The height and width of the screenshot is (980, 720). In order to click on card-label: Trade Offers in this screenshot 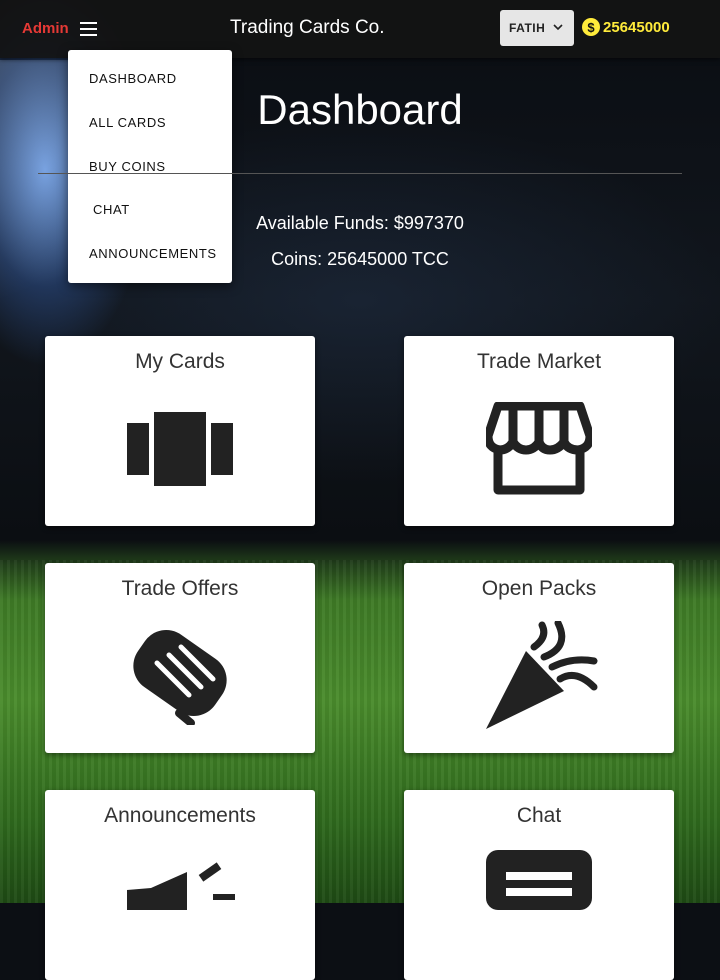, I will do `click(180, 588)`.